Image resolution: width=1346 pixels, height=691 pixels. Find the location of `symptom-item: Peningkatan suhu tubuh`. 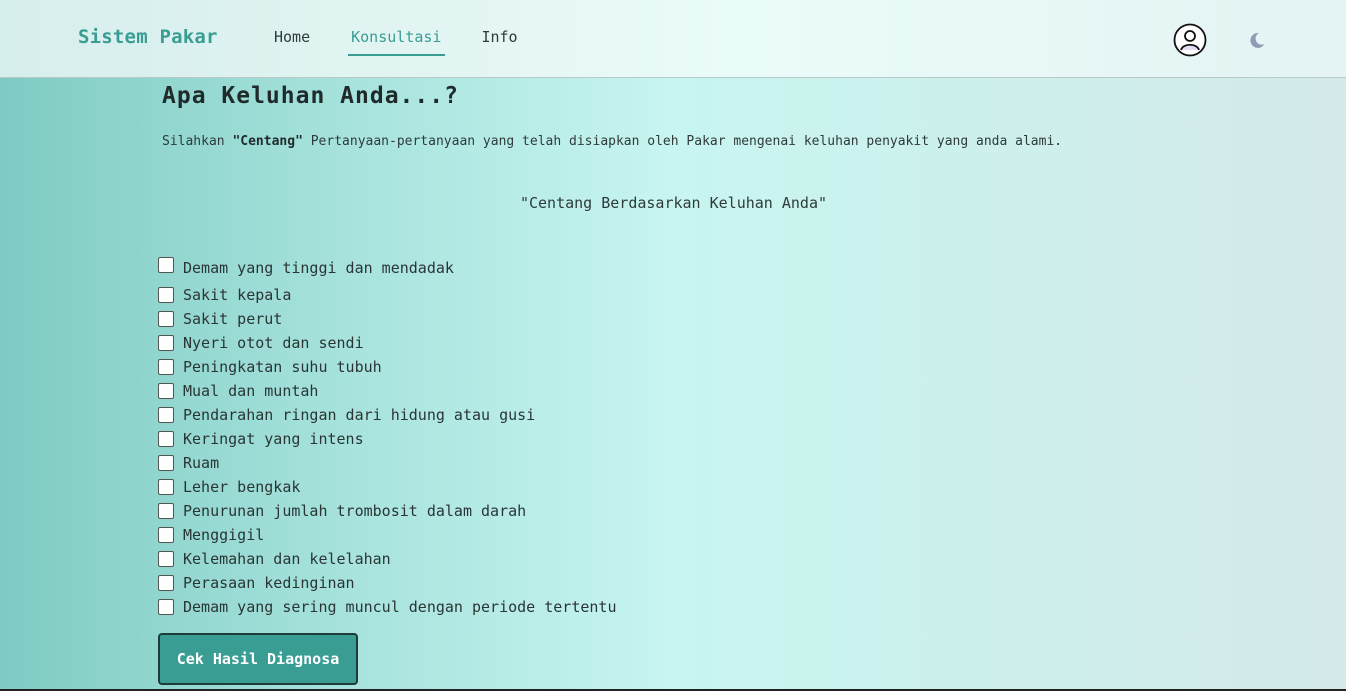

symptom-item: Peningkatan suhu tubuh is located at coordinates (387, 367).